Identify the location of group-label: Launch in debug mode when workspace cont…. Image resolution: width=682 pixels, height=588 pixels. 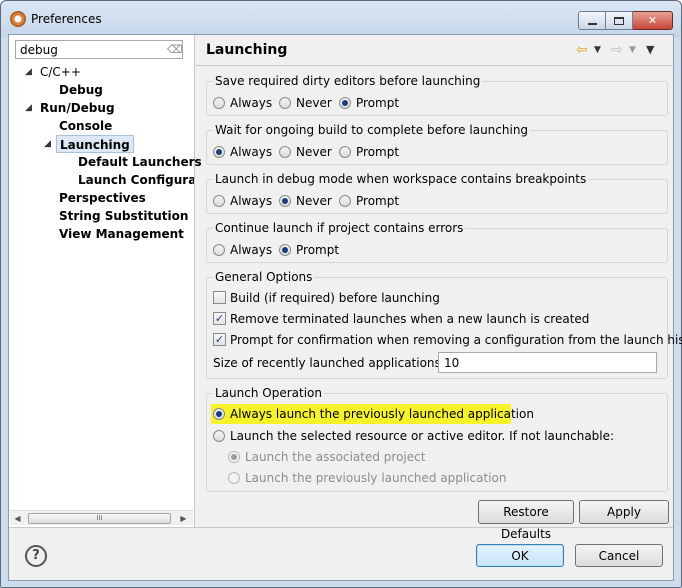
(401, 179).